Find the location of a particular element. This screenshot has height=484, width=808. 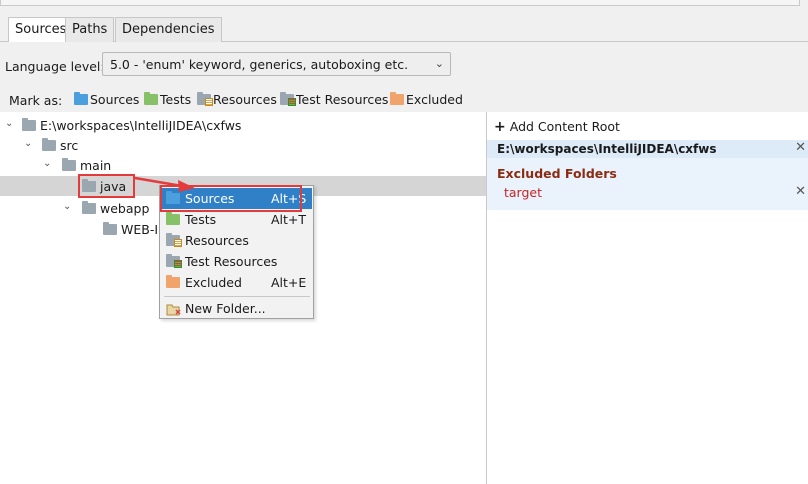

annotation-arrow-line is located at coordinates (158, 182).